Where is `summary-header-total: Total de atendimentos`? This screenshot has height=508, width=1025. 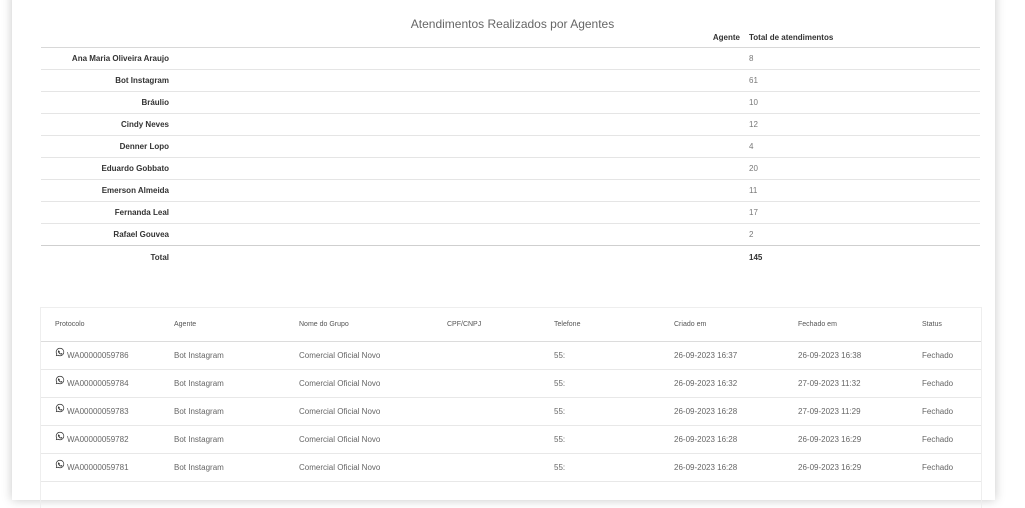
summary-header-total: Total de atendimentos is located at coordinates (864, 38).